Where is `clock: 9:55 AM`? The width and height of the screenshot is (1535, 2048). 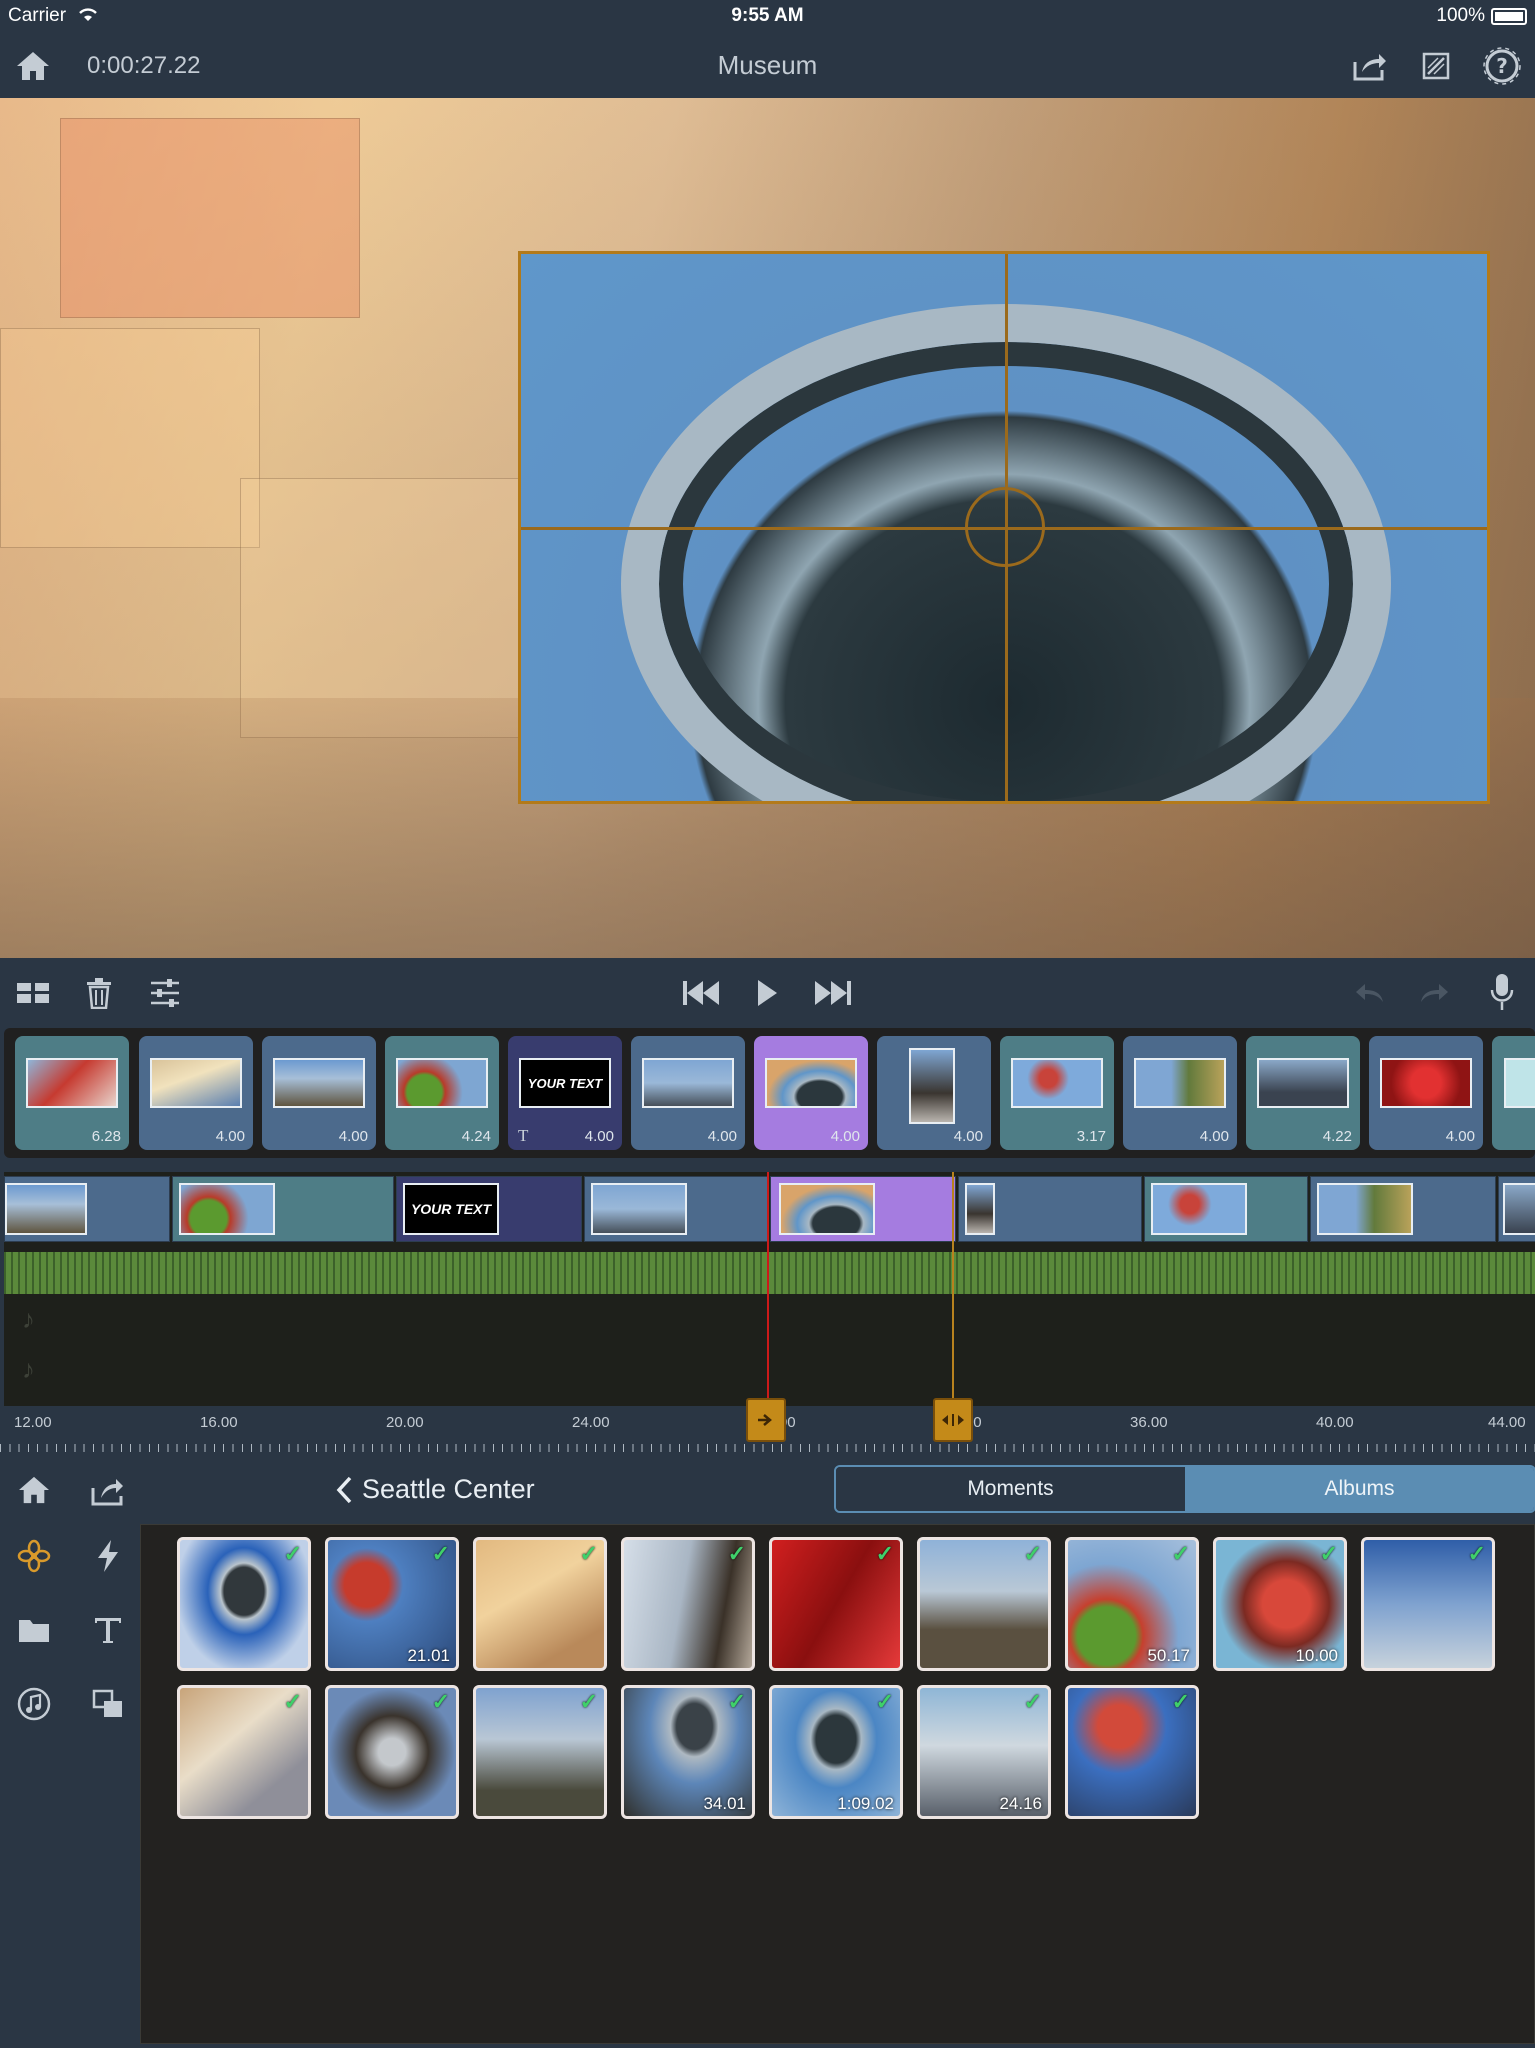 clock: 9:55 AM is located at coordinates (767, 15).